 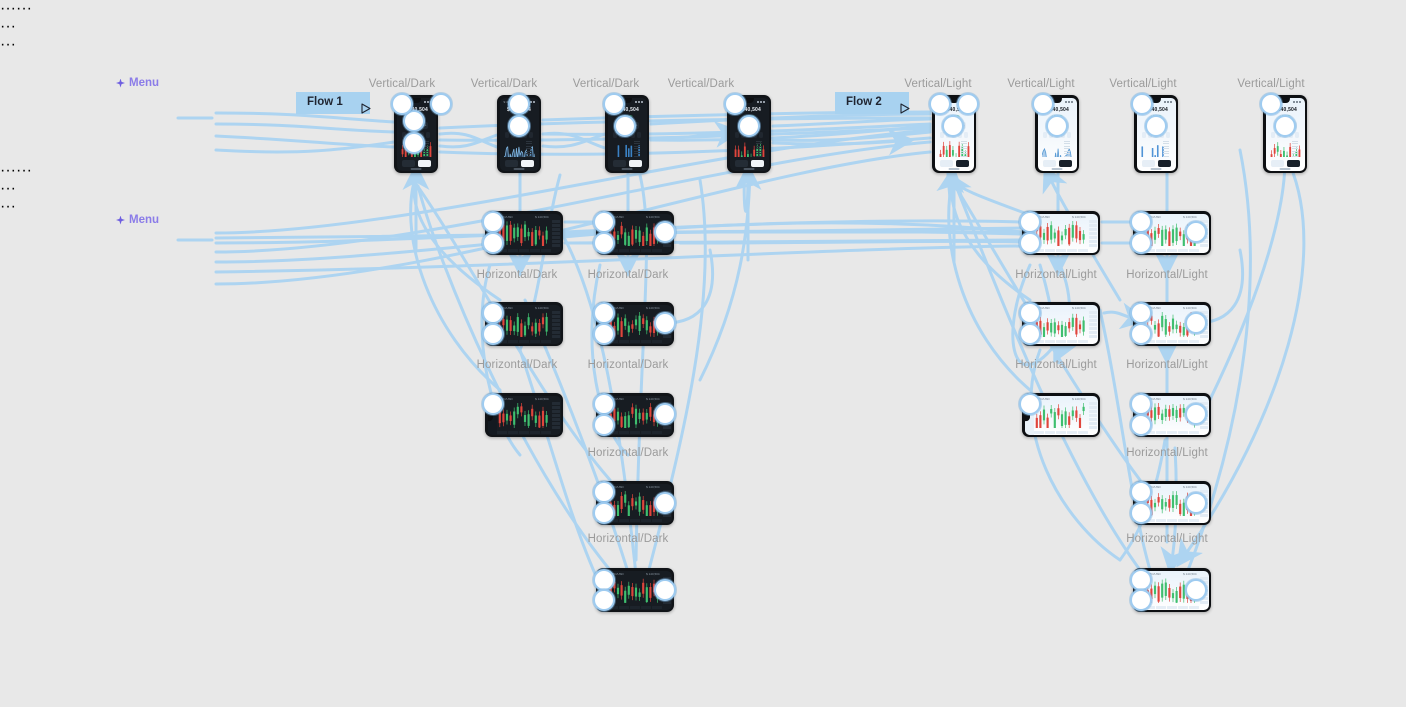 I want to click on flow-badge-1: Flow 1, so click(x=333, y=103).